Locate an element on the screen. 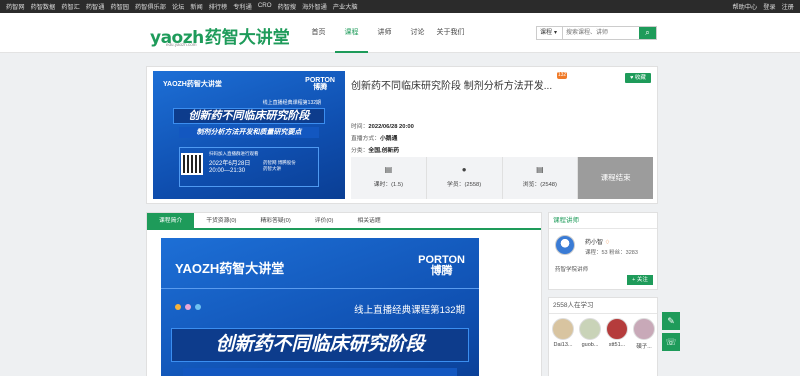 This screenshot has width=800, height=376. course-time: 时间：2022/06/28 20:00 is located at coordinates (382, 125).